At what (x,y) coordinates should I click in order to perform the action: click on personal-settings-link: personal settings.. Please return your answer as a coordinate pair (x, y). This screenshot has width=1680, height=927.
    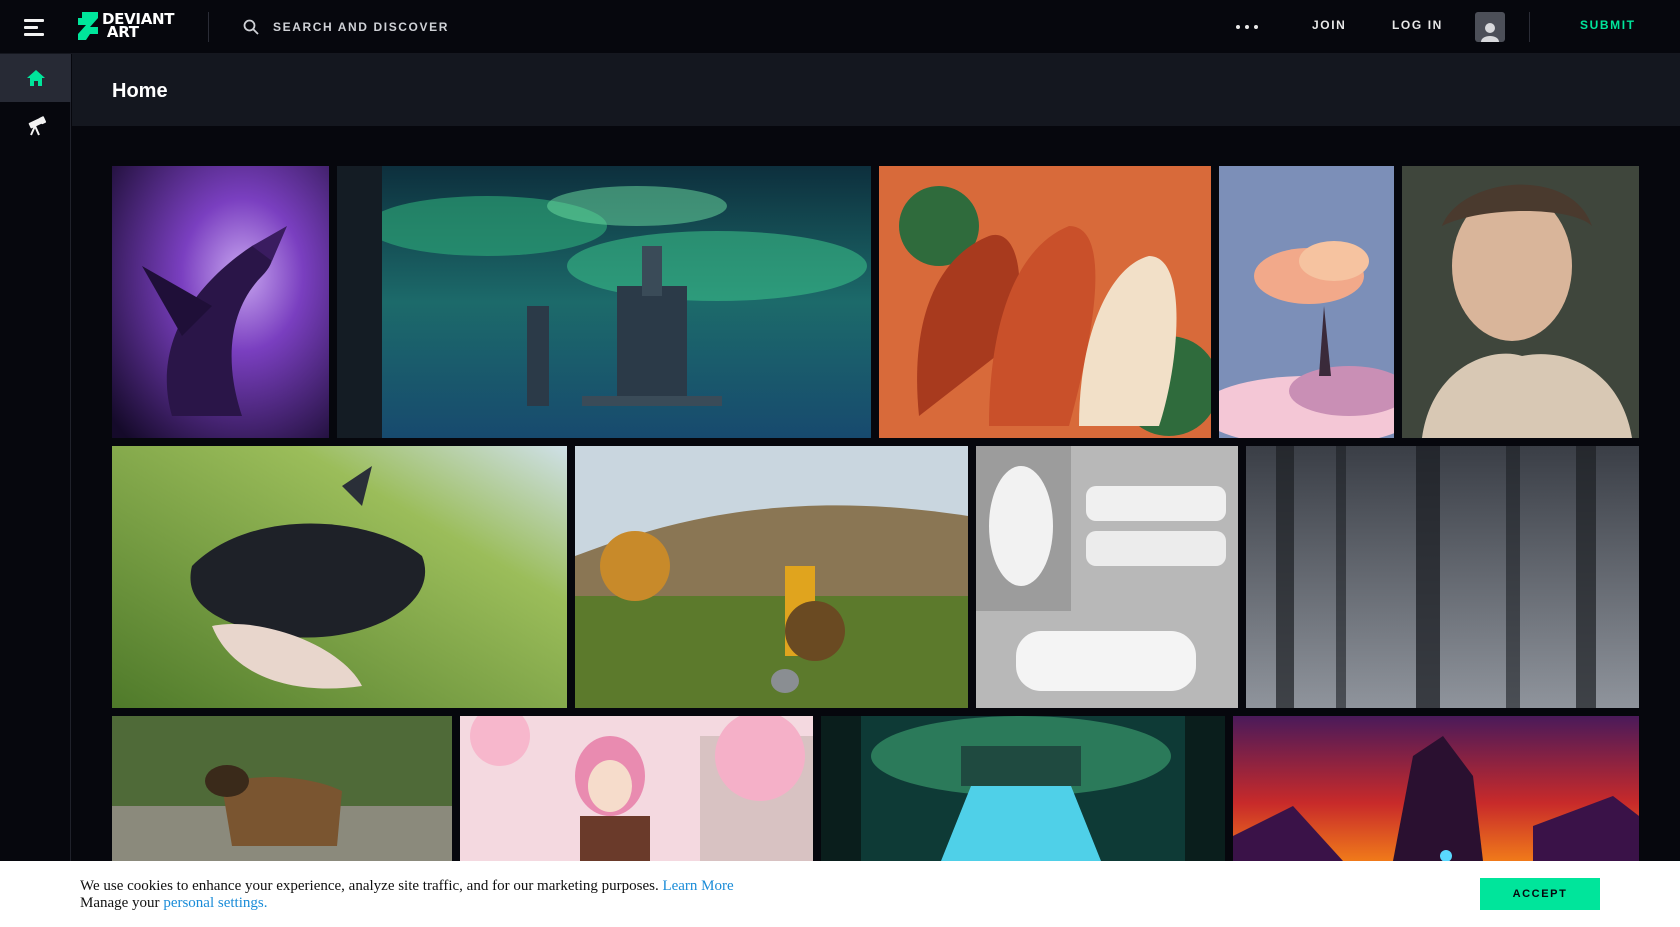
    Looking at the image, I should click on (215, 903).